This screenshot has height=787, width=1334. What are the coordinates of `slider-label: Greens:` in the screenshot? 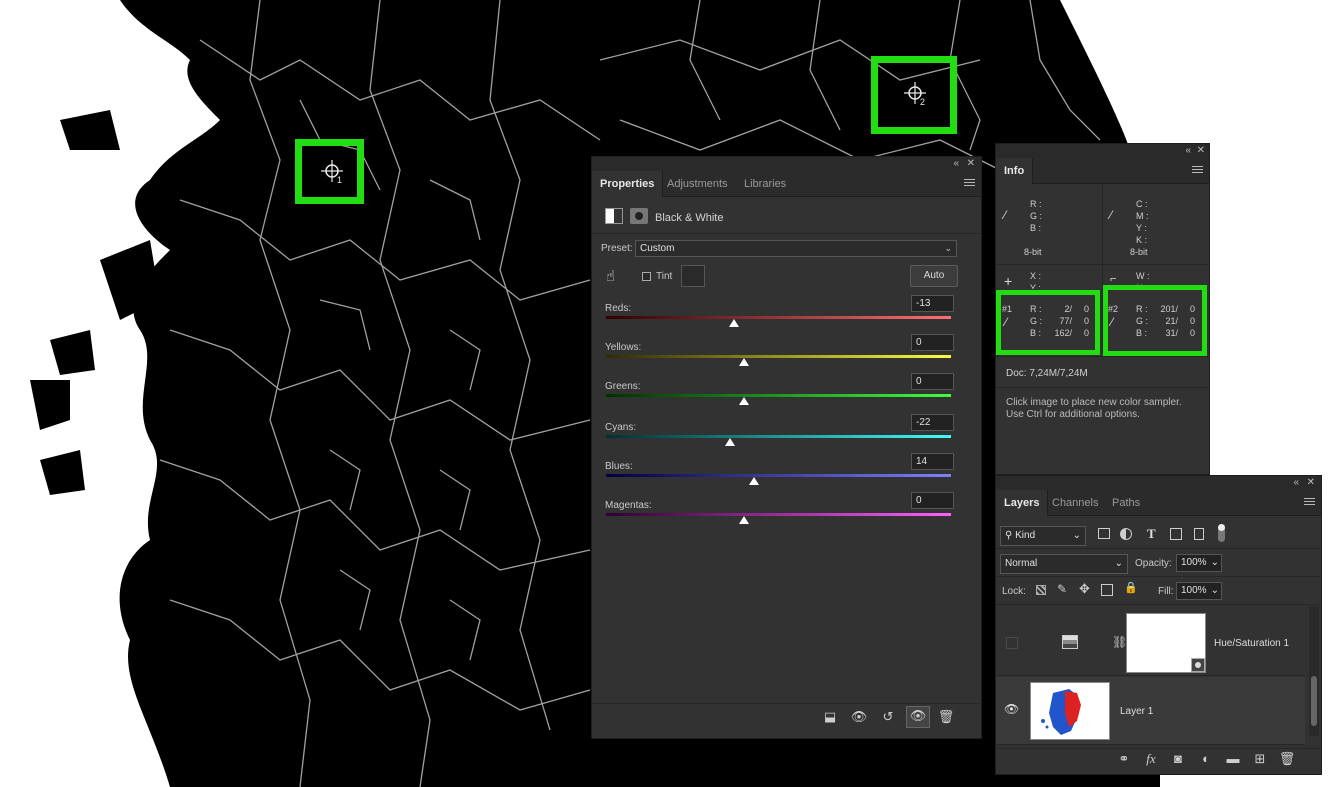 It's located at (623, 386).